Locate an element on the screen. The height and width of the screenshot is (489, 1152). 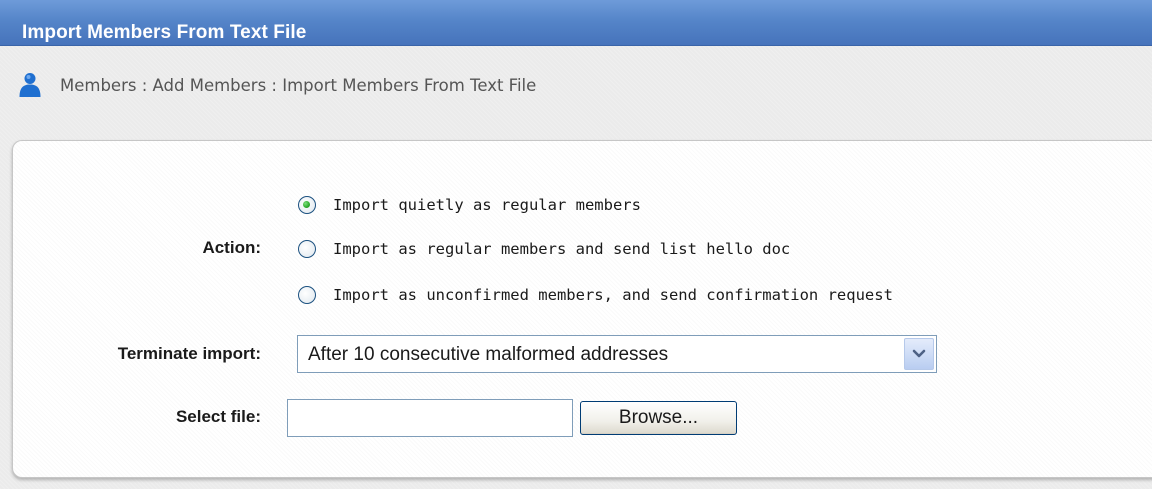
file-path-input is located at coordinates (430, 418).